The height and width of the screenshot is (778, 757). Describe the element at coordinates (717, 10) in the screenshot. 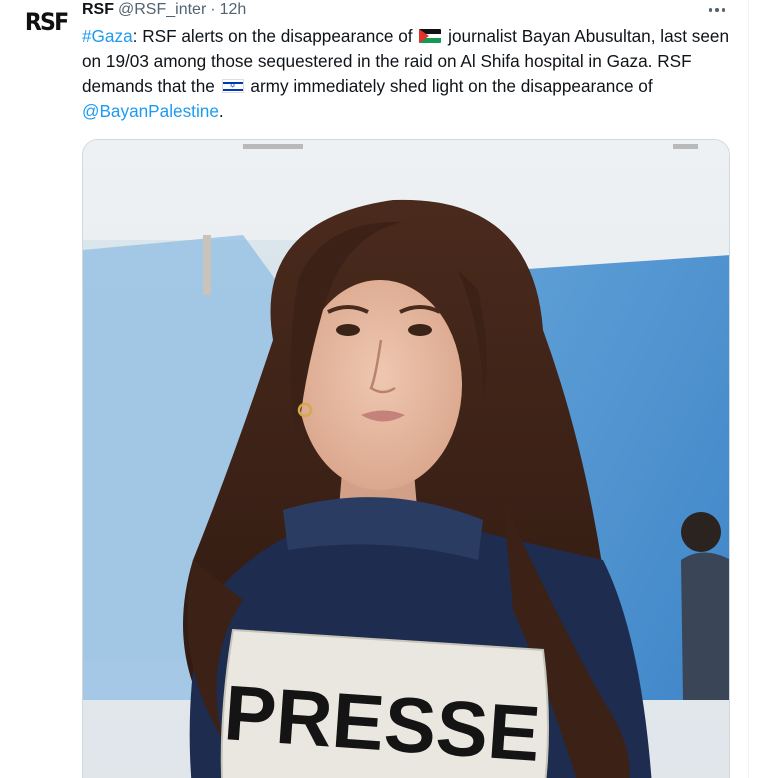

I see `more-options-icon` at that location.